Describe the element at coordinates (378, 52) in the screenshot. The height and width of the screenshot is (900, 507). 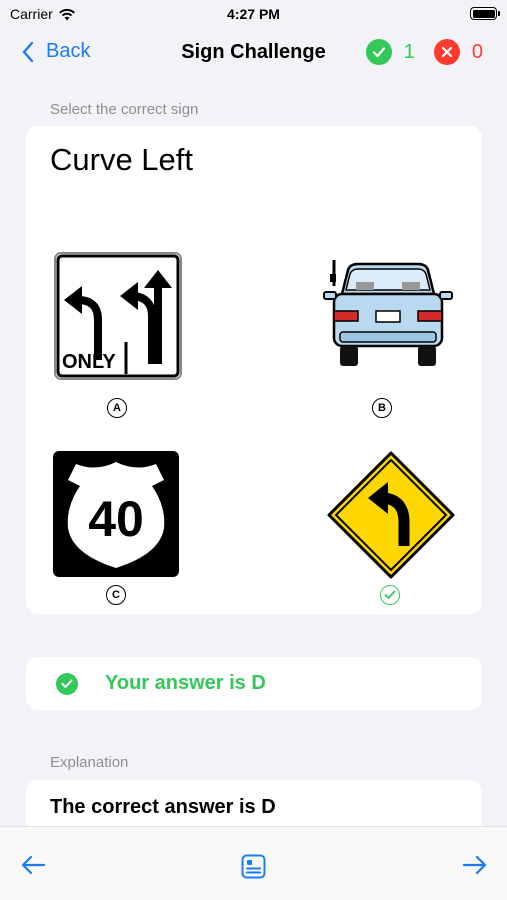
I see `correct-check-icon` at that location.